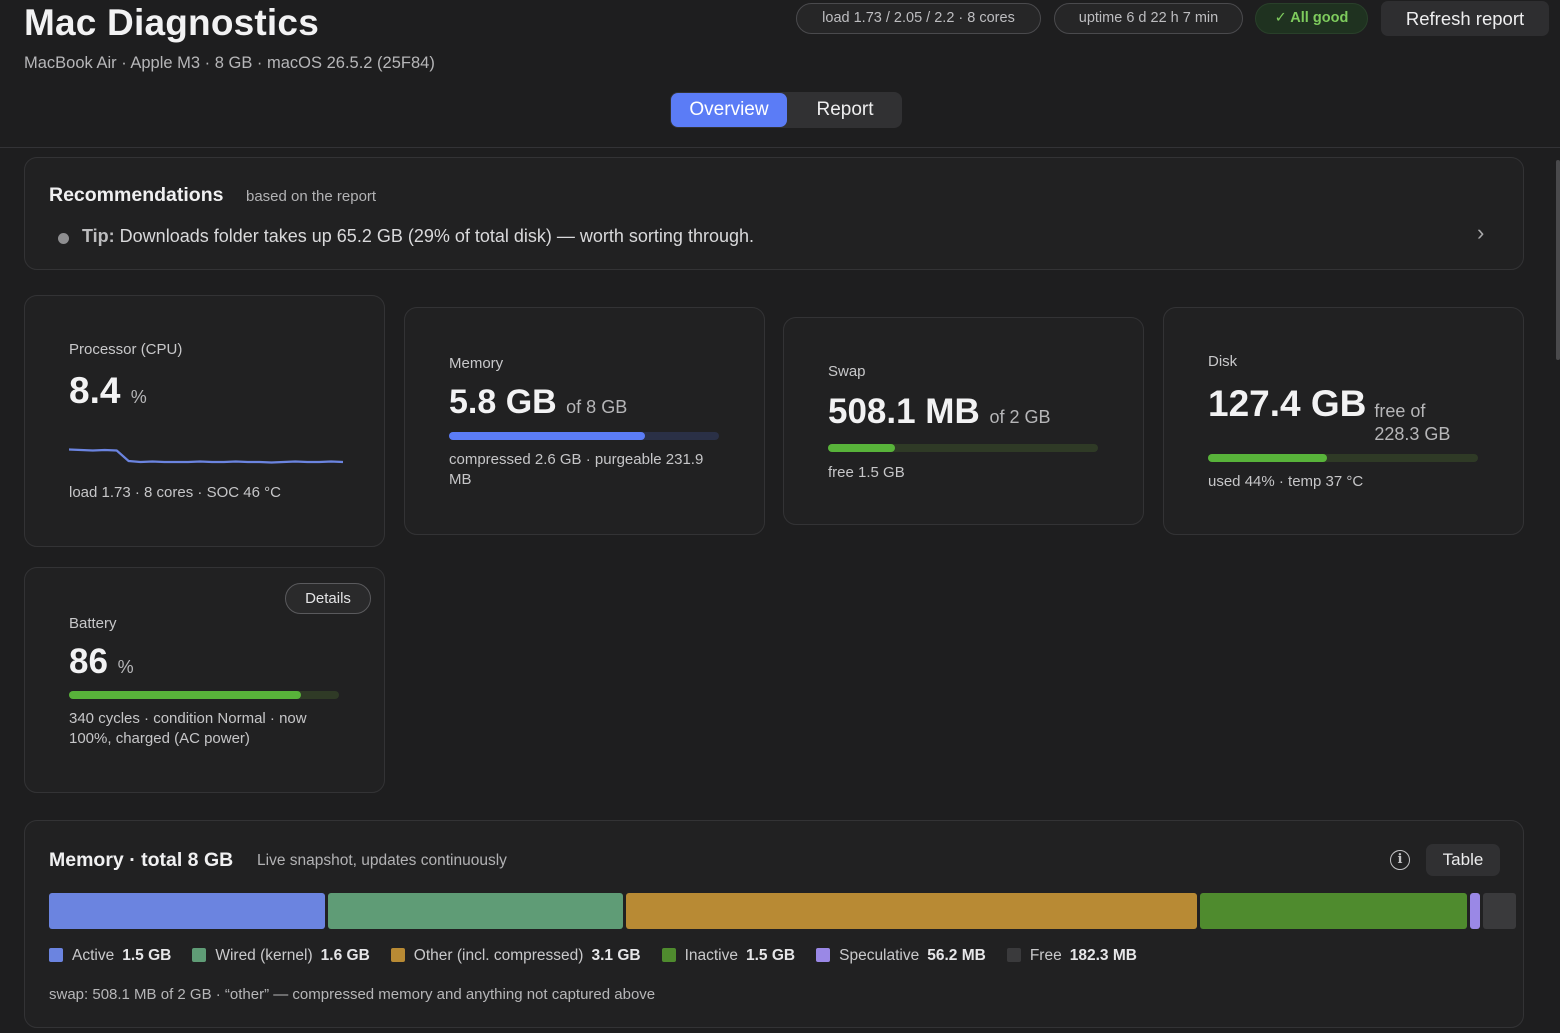  I want to click on disk-of: free of 228.3 GB, so click(1412, 422).